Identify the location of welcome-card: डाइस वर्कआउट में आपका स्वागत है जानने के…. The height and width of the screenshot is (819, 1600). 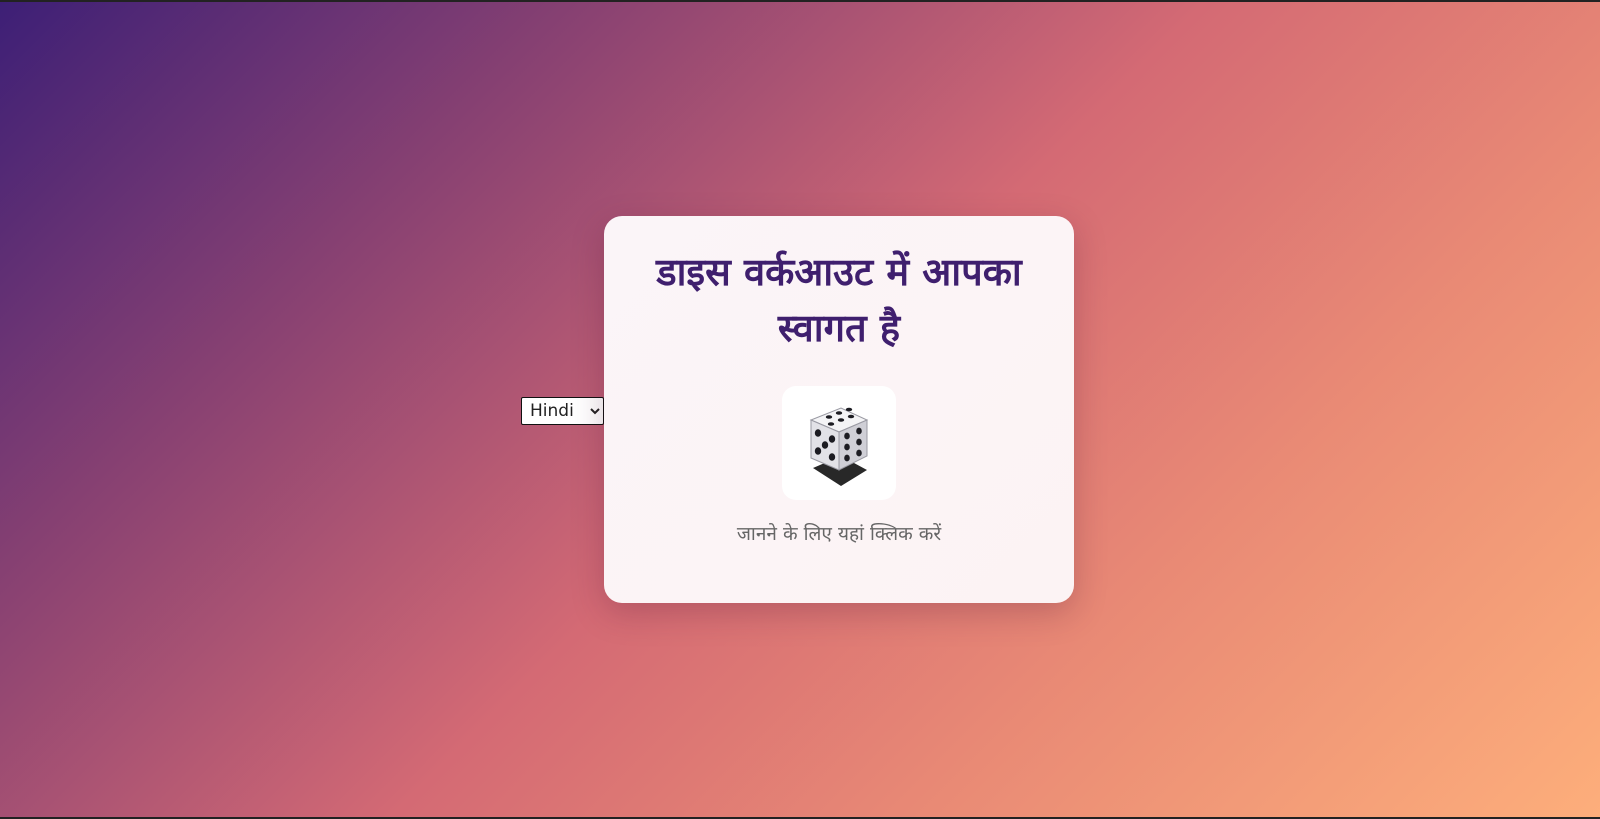
(839, 409).